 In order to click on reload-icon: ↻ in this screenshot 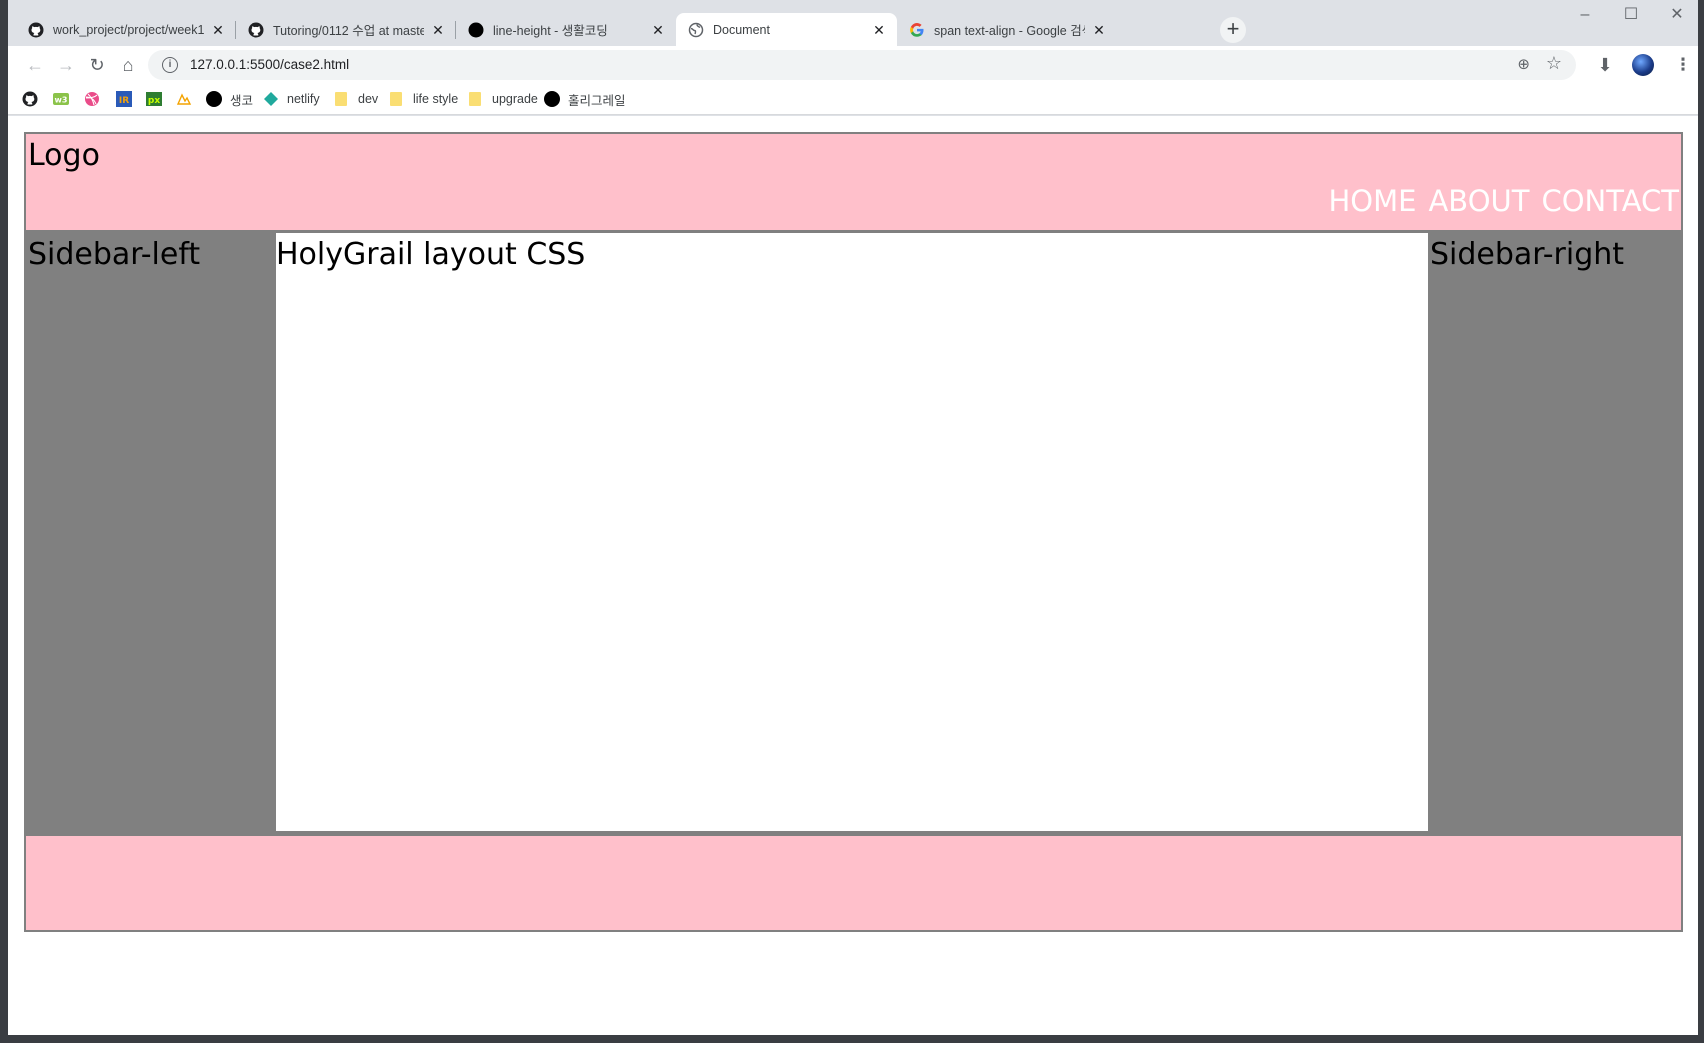, I will do `click(97, 65)`.